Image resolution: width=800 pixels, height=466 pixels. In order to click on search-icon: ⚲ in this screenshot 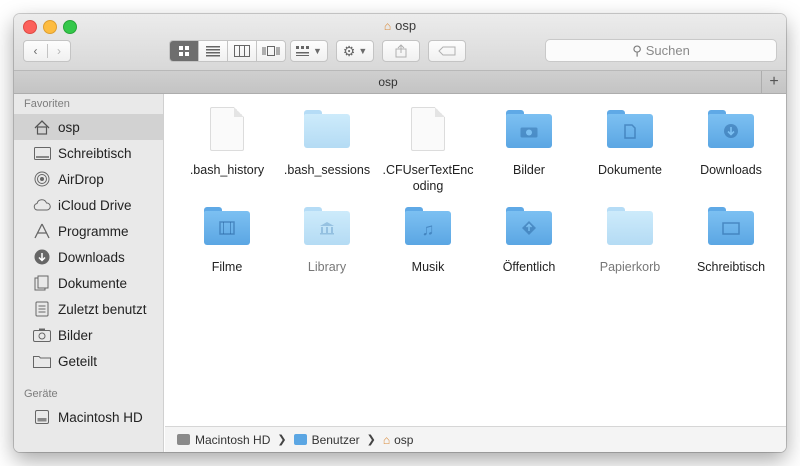, I will do `click(637, 50)`.